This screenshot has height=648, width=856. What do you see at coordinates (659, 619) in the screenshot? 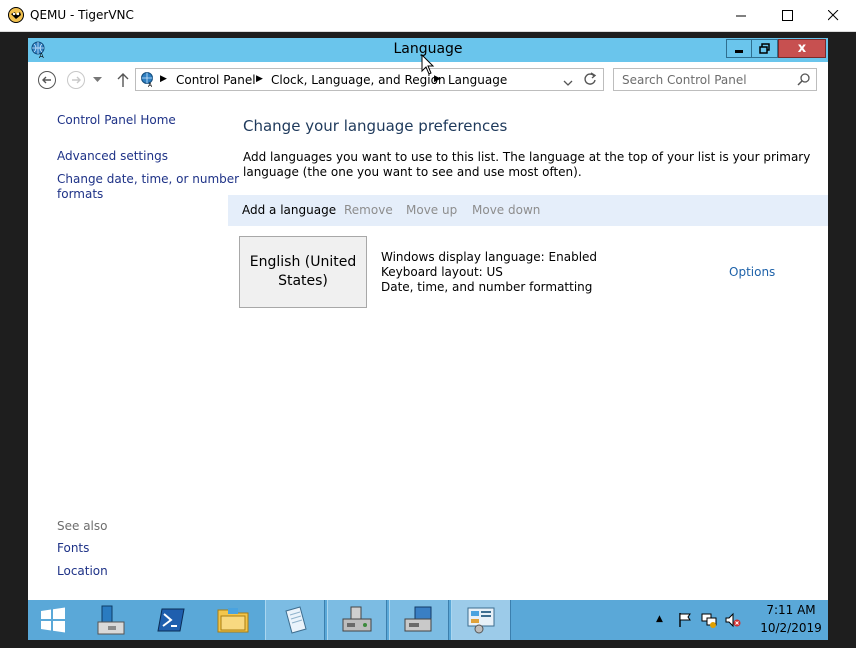
I see `show-hidden-icons-button: ▲` at bounding box center [659, 619].